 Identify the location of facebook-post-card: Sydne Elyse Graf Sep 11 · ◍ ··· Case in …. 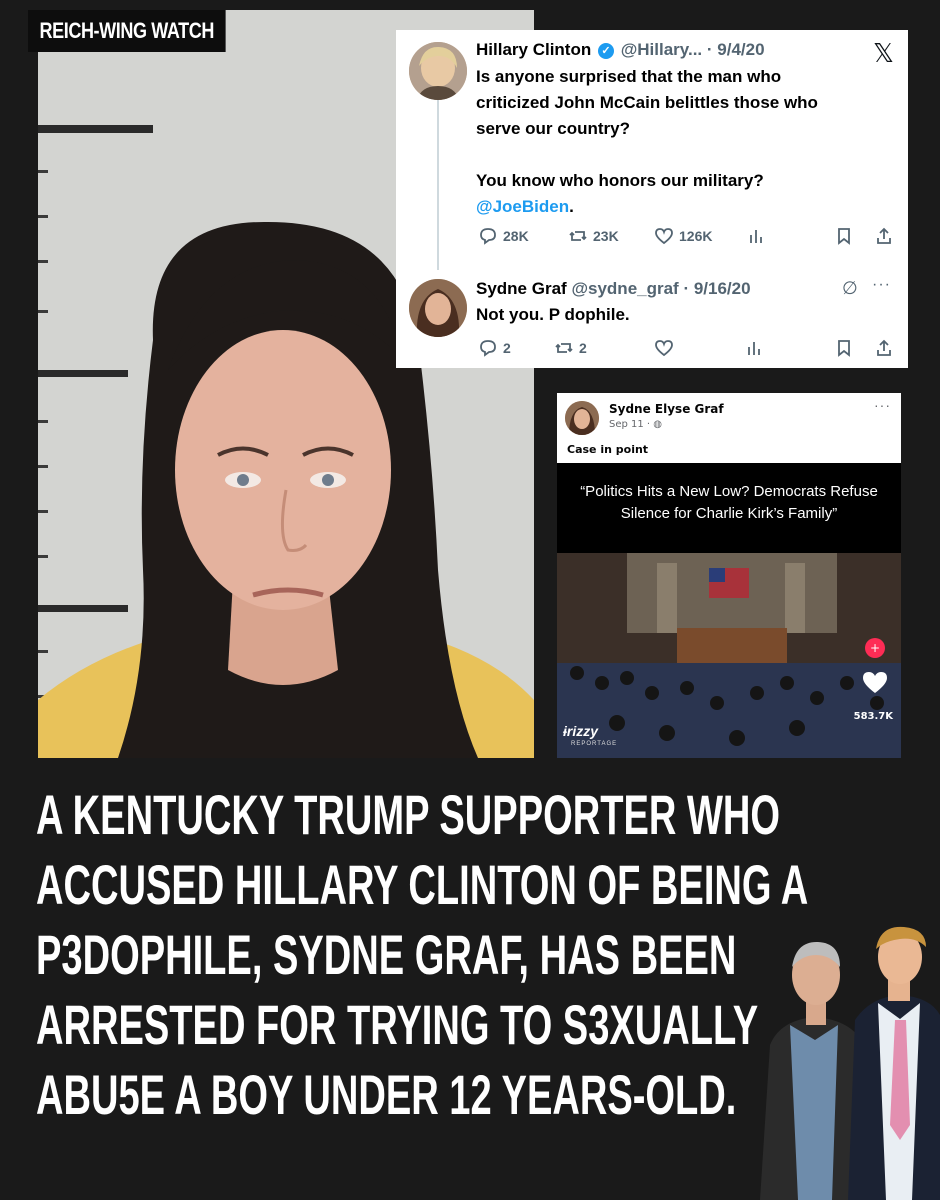
(729, 575).